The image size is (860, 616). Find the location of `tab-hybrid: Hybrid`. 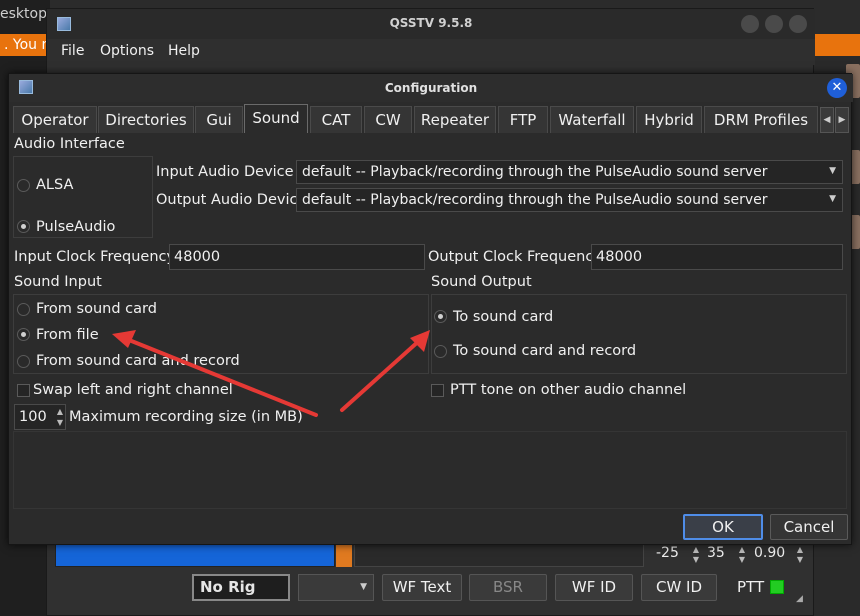

tab-hybrid: Hybrid is located at coordinates (669, 119).